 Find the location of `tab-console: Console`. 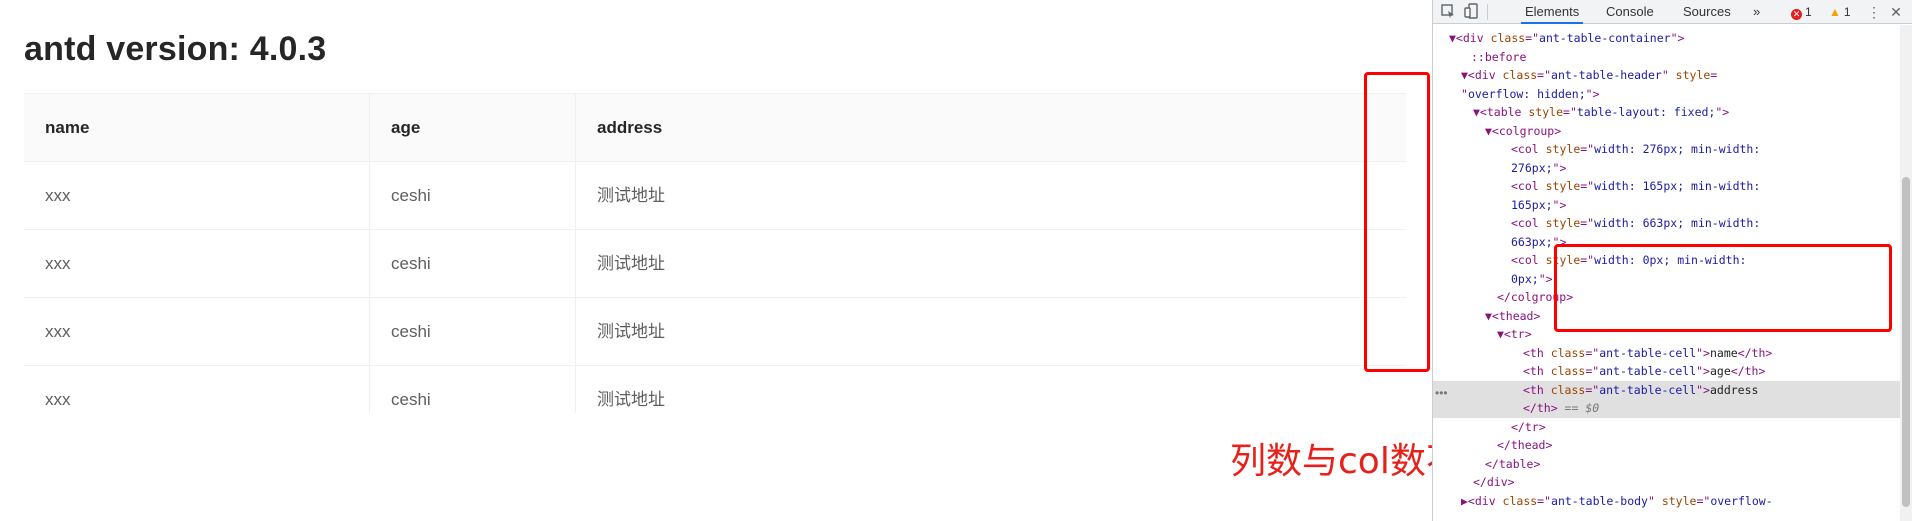

tab-console: Console is located at coordinates (1630, 12).